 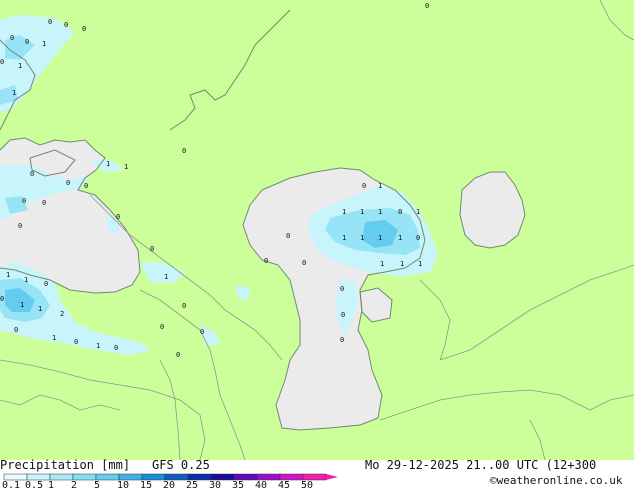 I want to click on precip-value-label: 2, so click(x=62, y=314).